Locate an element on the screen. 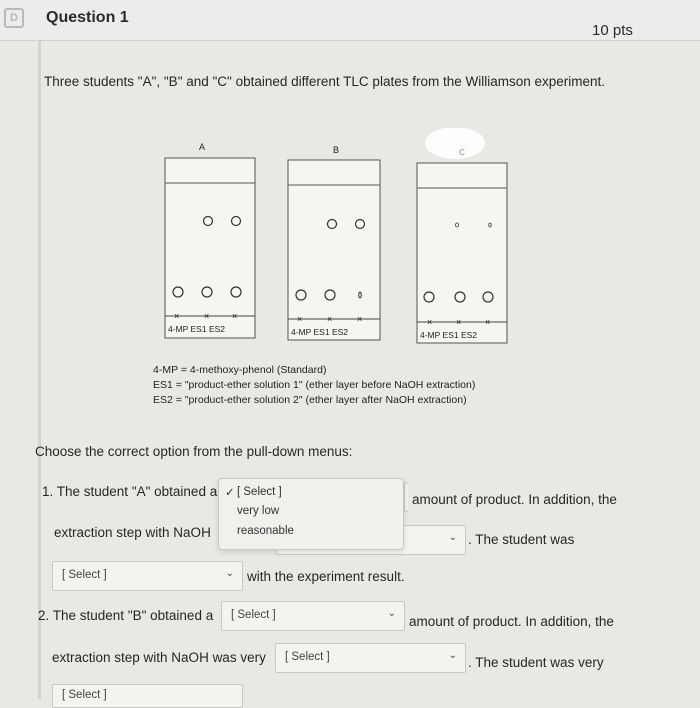  q2-select-1-value: [ Select ] is located at coordinates (253, 615).